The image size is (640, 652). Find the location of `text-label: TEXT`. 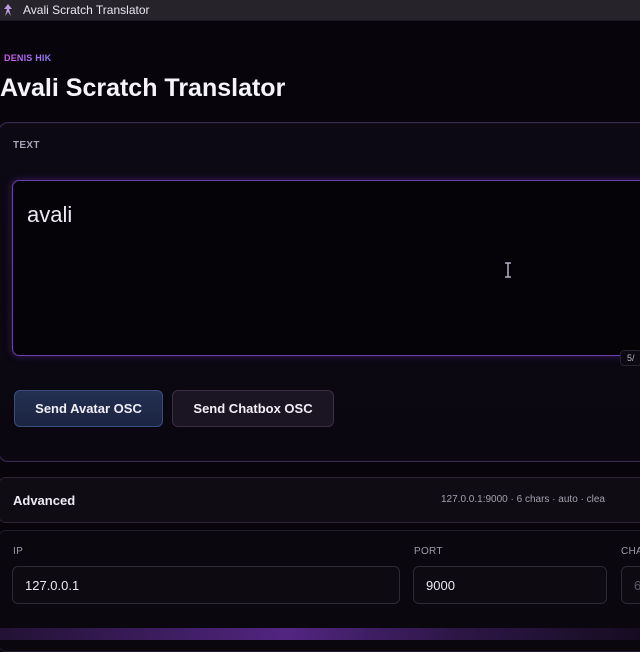

text-label: TEXT is located at coordinates (26, 145).